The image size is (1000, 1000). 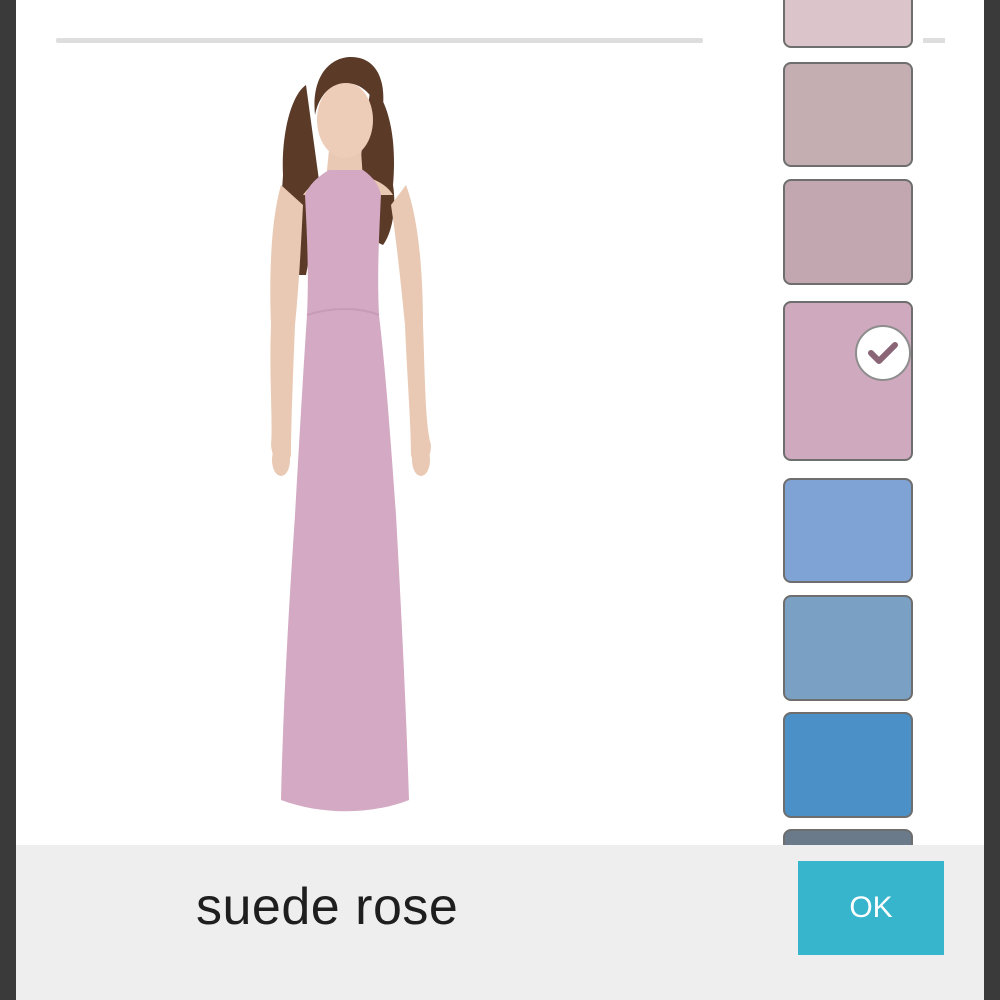 I want to click on selected-color-name: suede rose, so click(x=327, y=907).